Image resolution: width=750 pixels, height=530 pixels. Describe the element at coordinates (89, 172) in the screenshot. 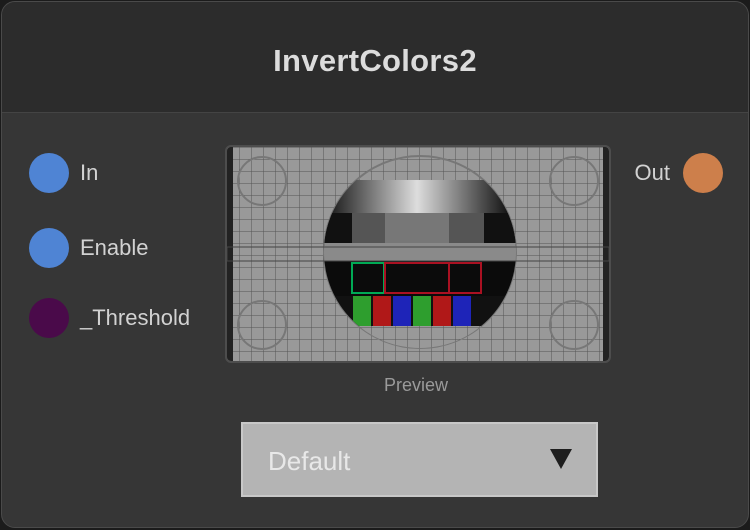

I see `input-label-in: In` at that location.